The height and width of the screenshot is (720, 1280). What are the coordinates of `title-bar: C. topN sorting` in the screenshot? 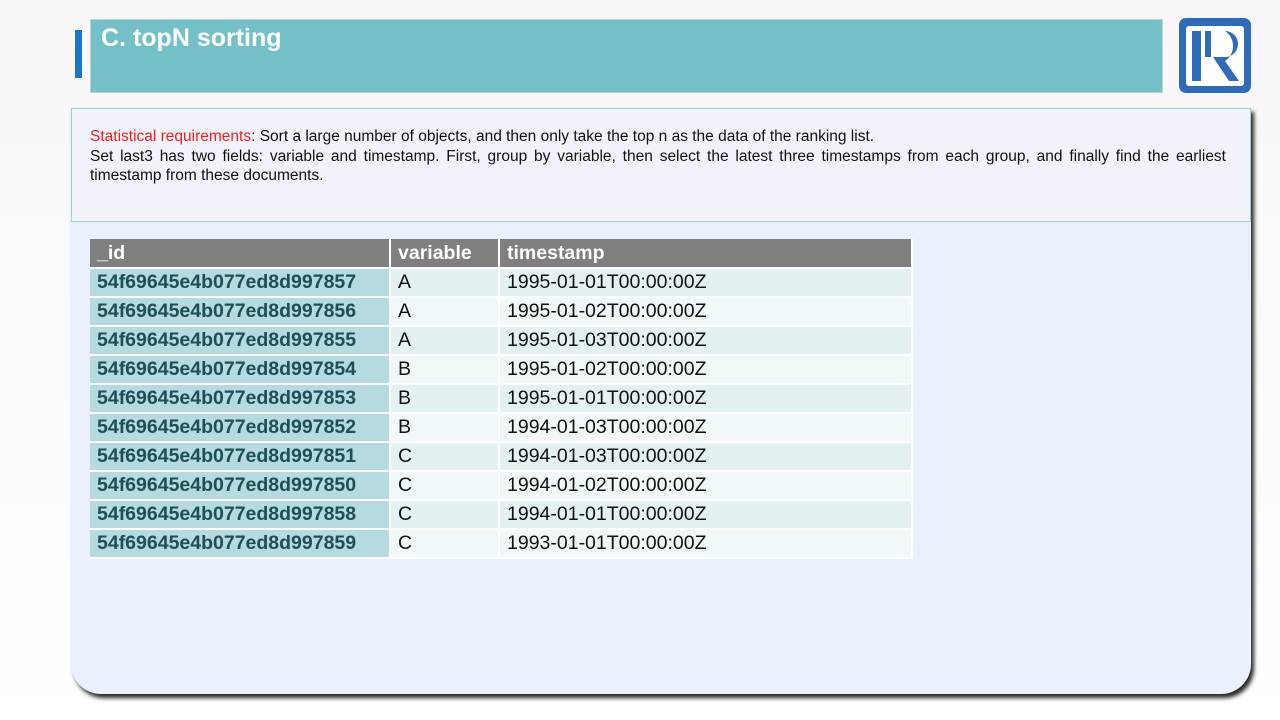 It's located at (626, 56).